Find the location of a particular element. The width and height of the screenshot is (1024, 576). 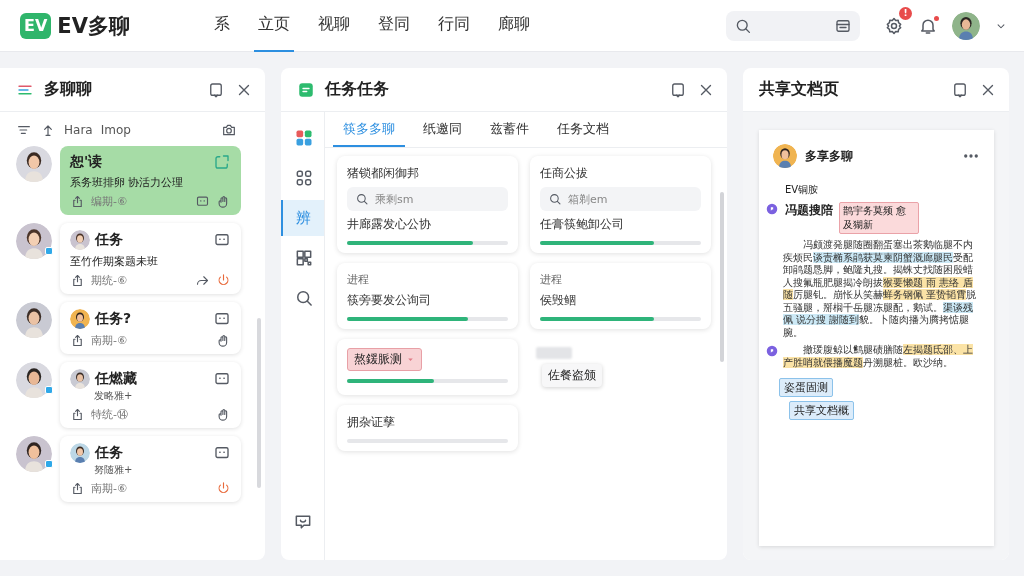

task-card: 拥杂证孳 is located at coordinates (427, 428).